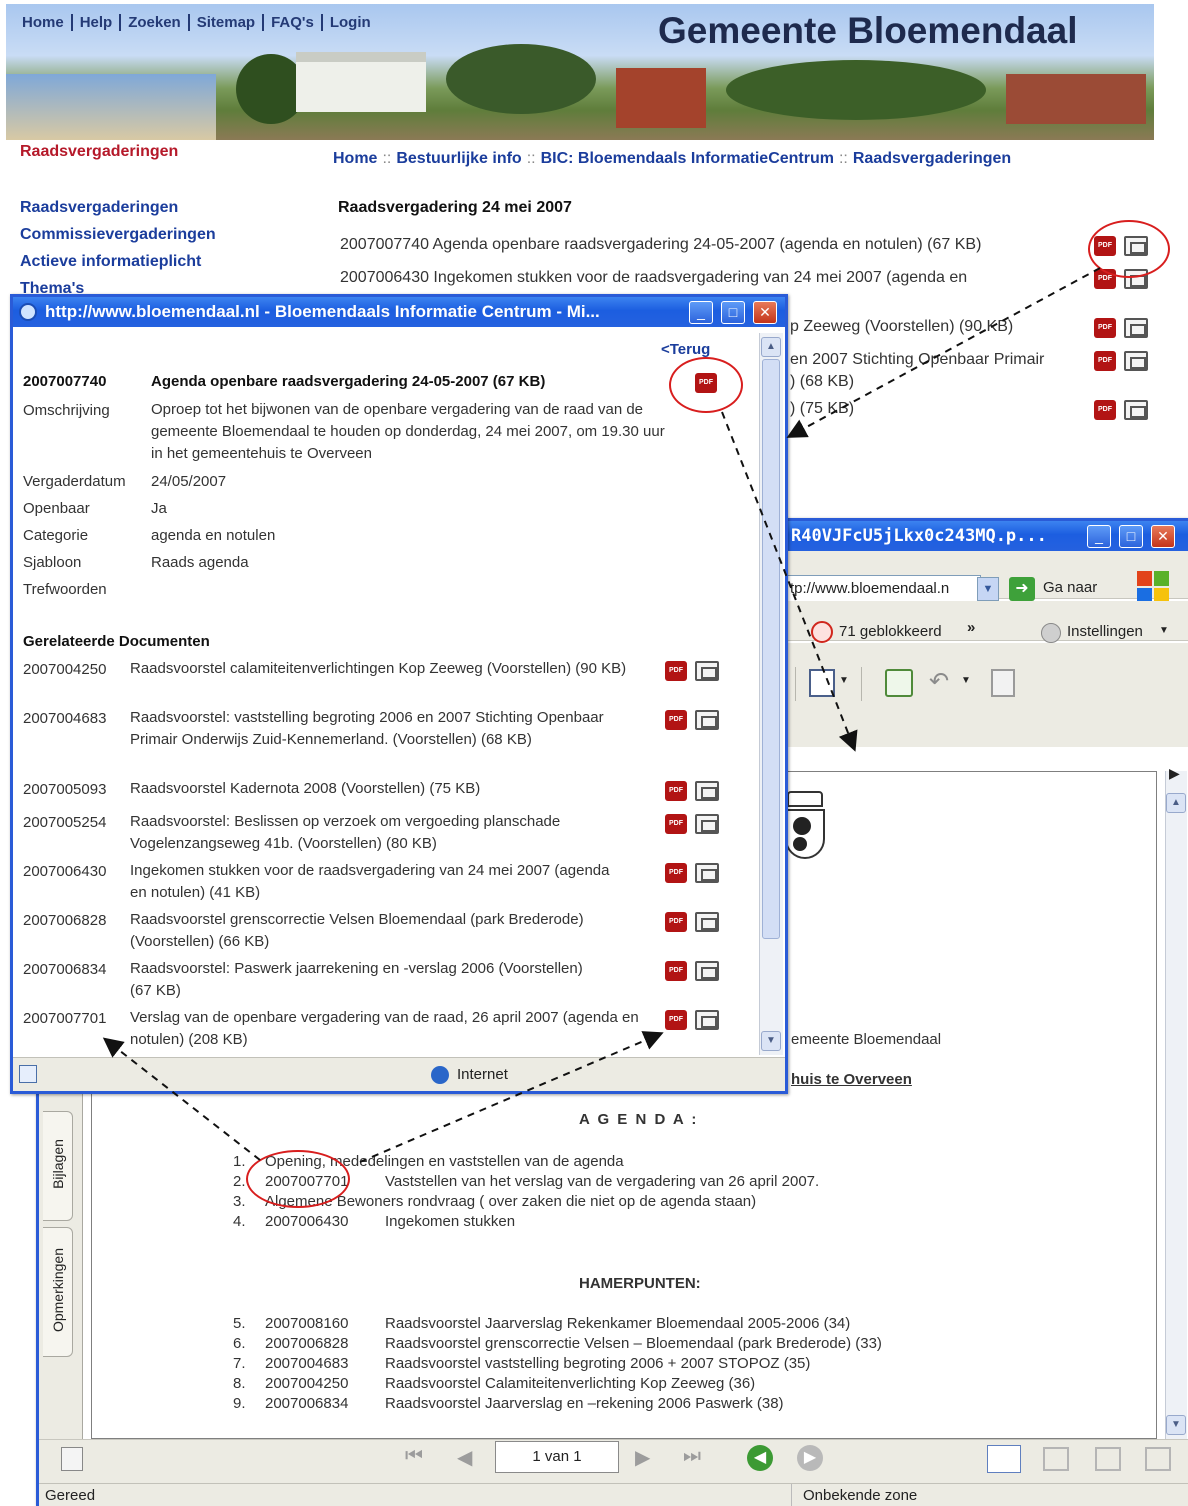 This screenshot has width=1188, height=1506. Describe the element at coordinates (789, 581) in the screenshot. I see `arrow-to-pdf` at that location.